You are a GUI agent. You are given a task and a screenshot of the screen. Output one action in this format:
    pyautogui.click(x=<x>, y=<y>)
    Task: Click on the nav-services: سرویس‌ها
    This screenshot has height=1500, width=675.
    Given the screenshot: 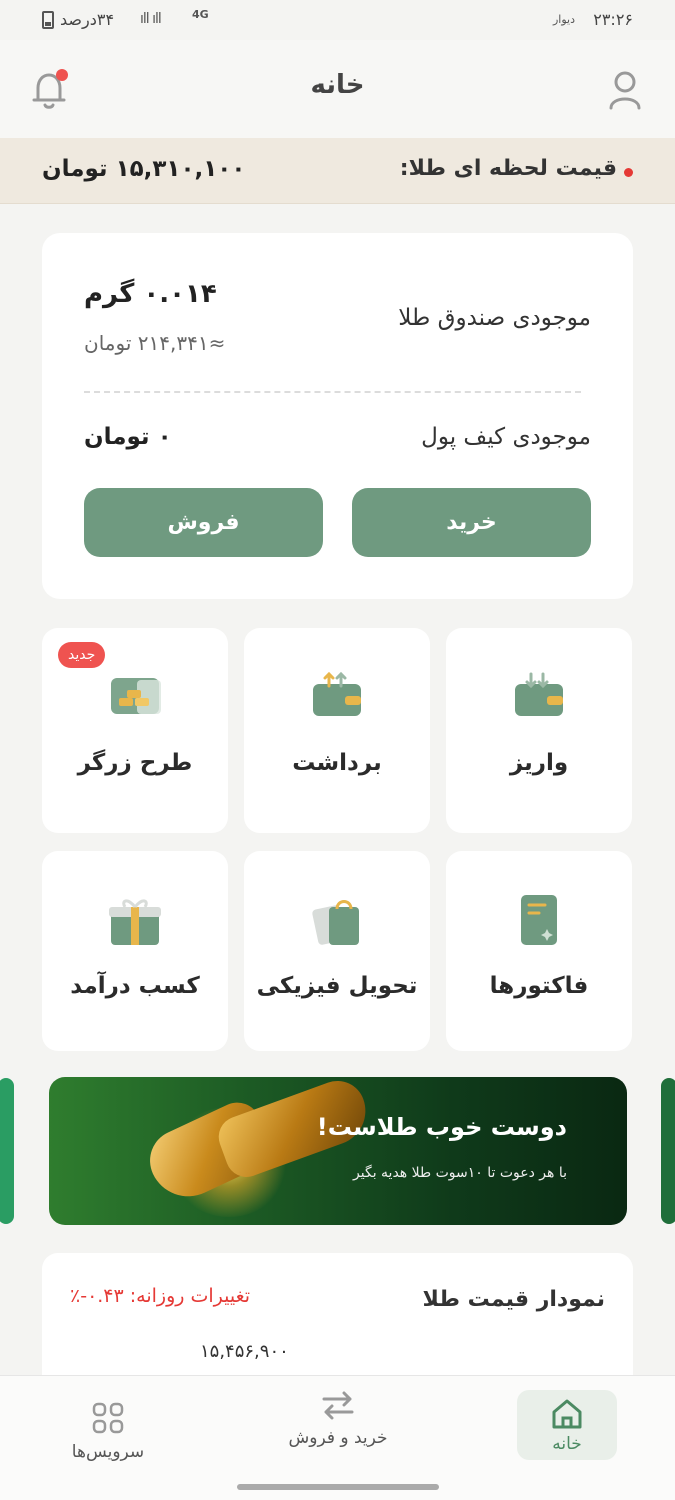 What is the action you would take?
    pyautogui.click(x=108, y=1426)
    